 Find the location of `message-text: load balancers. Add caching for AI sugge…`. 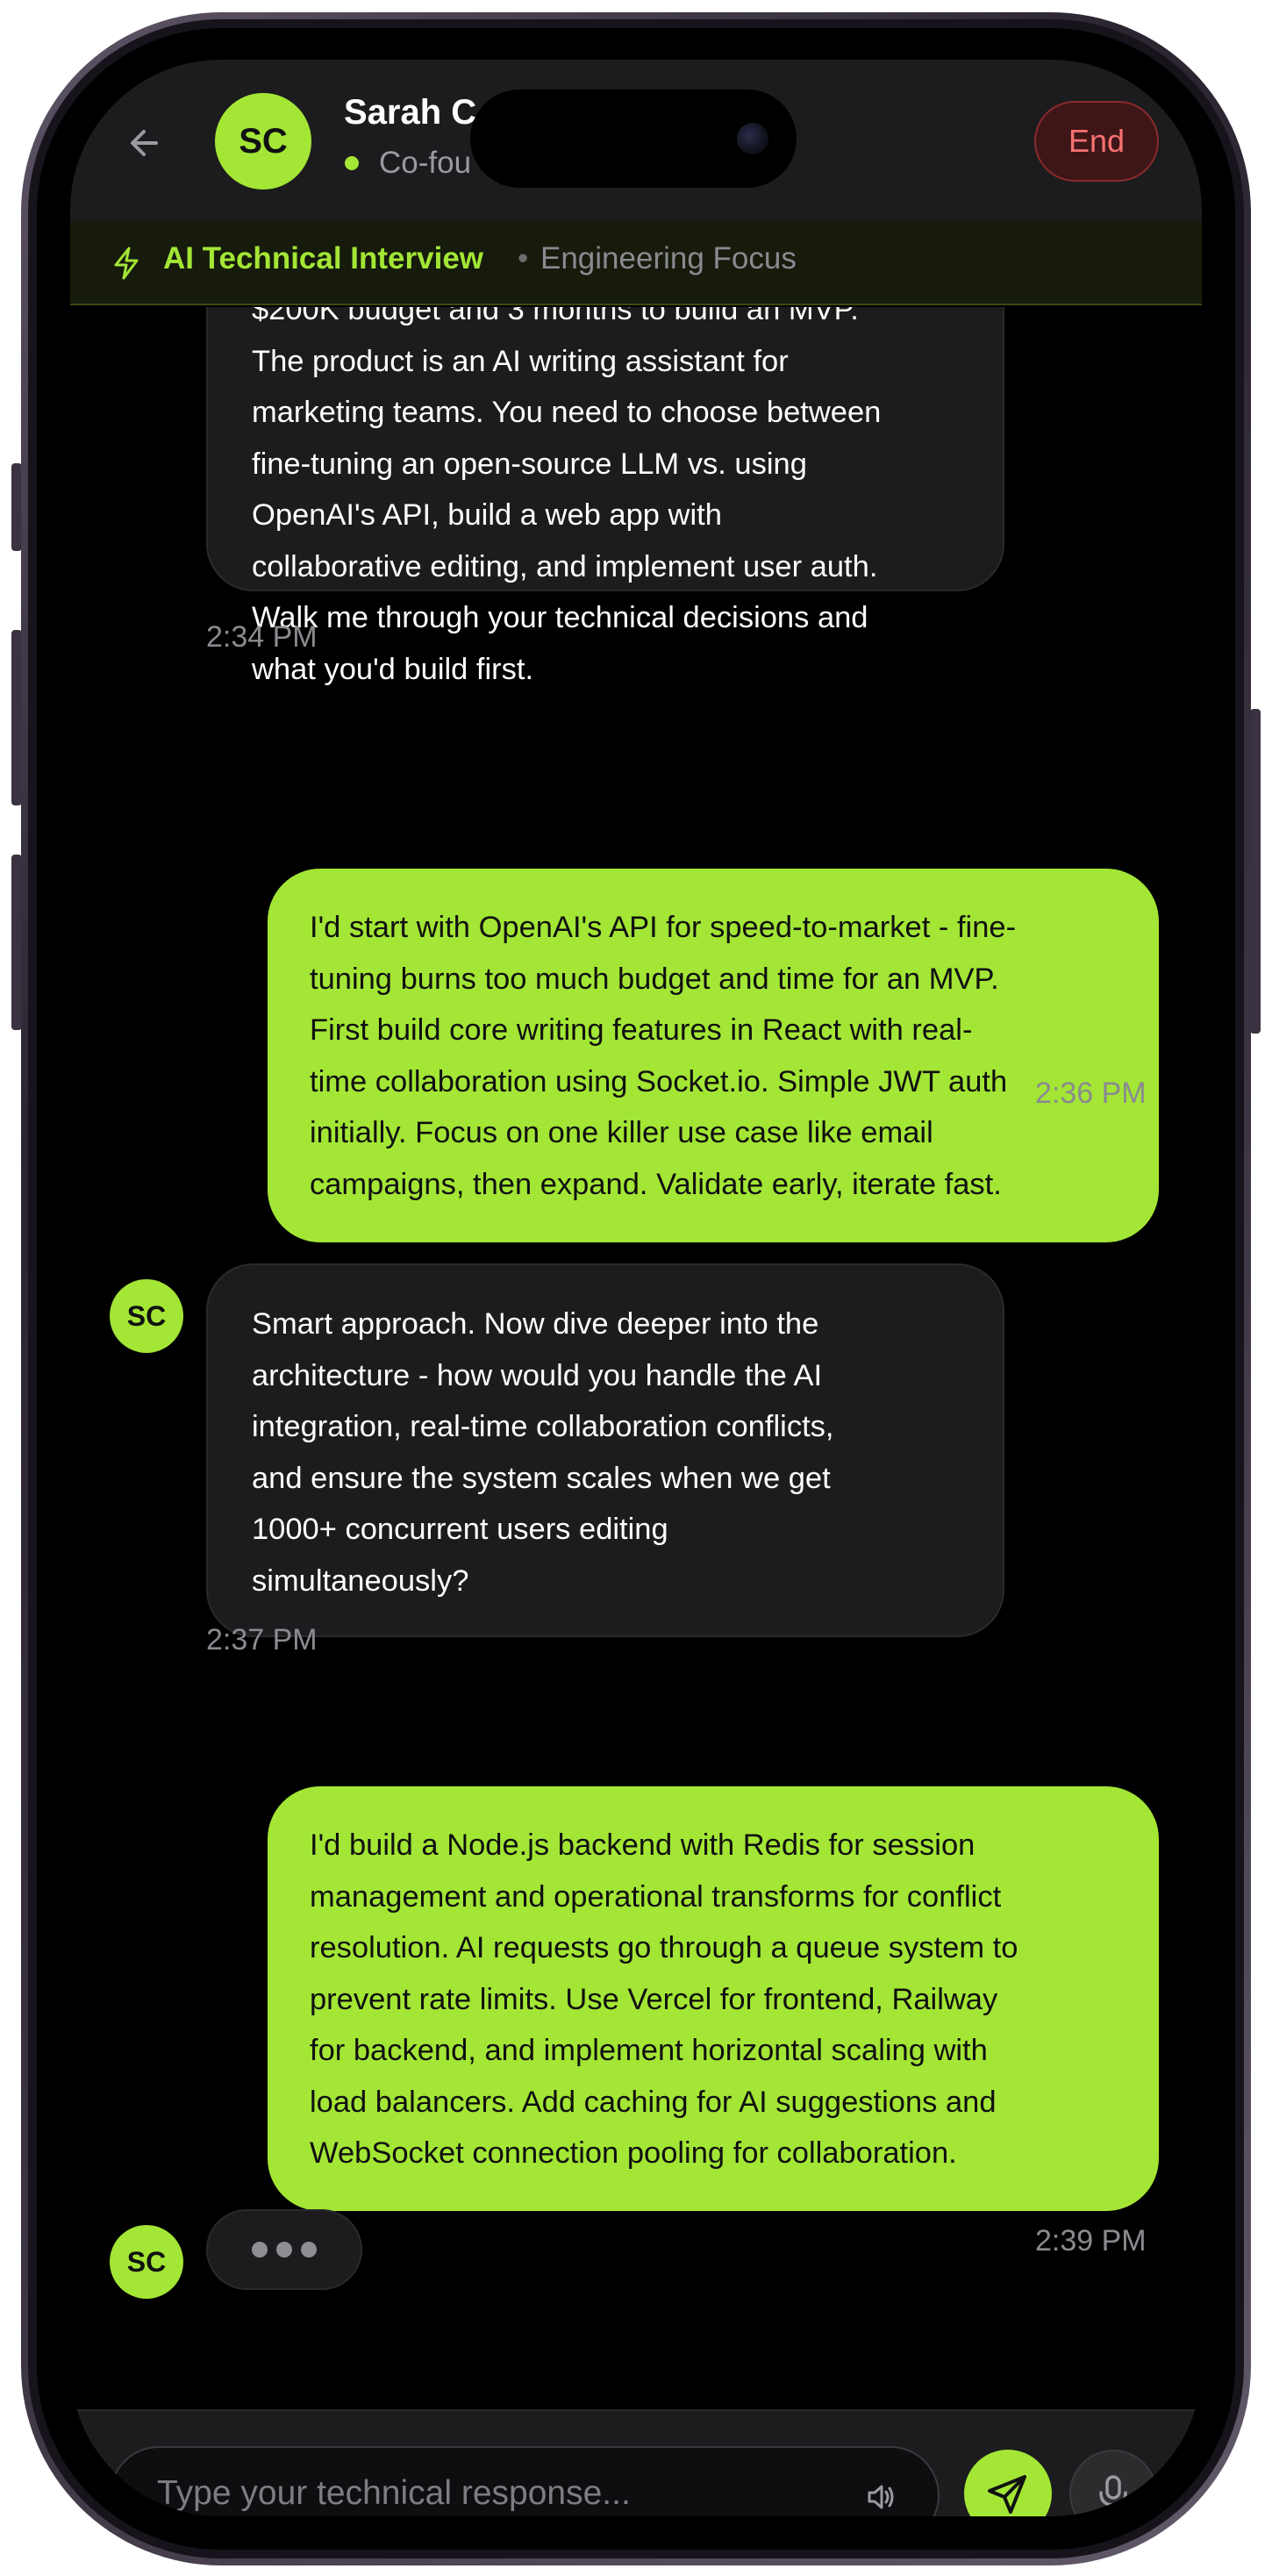

message-text: load balancers. Add caching for AI sugge… is located at coordinates (653, 2102).